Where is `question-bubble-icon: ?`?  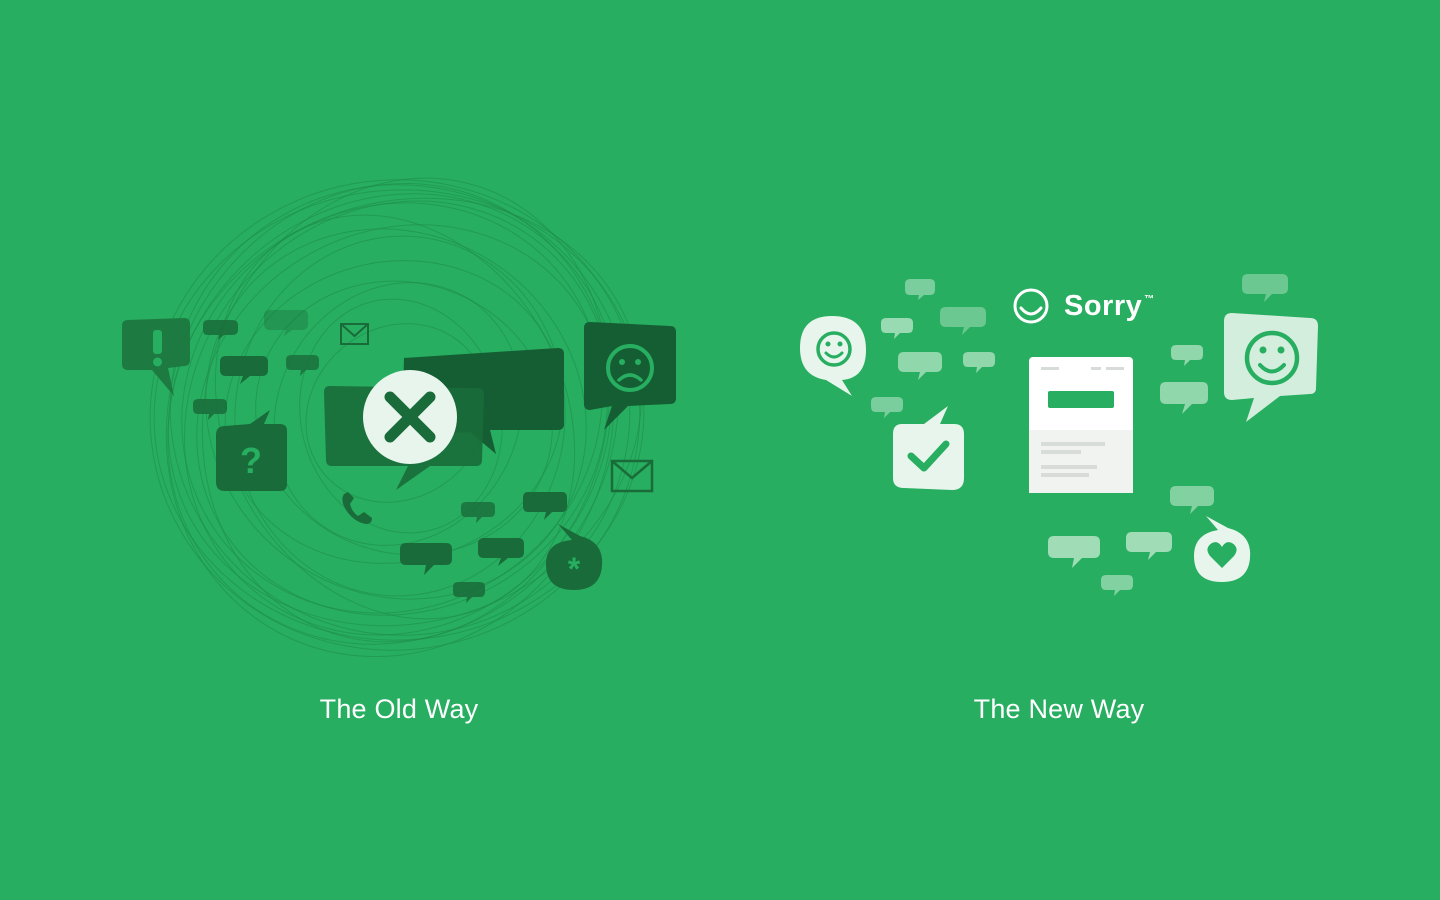
question-bubble-icon: ? is located at coordinates (251, 450).